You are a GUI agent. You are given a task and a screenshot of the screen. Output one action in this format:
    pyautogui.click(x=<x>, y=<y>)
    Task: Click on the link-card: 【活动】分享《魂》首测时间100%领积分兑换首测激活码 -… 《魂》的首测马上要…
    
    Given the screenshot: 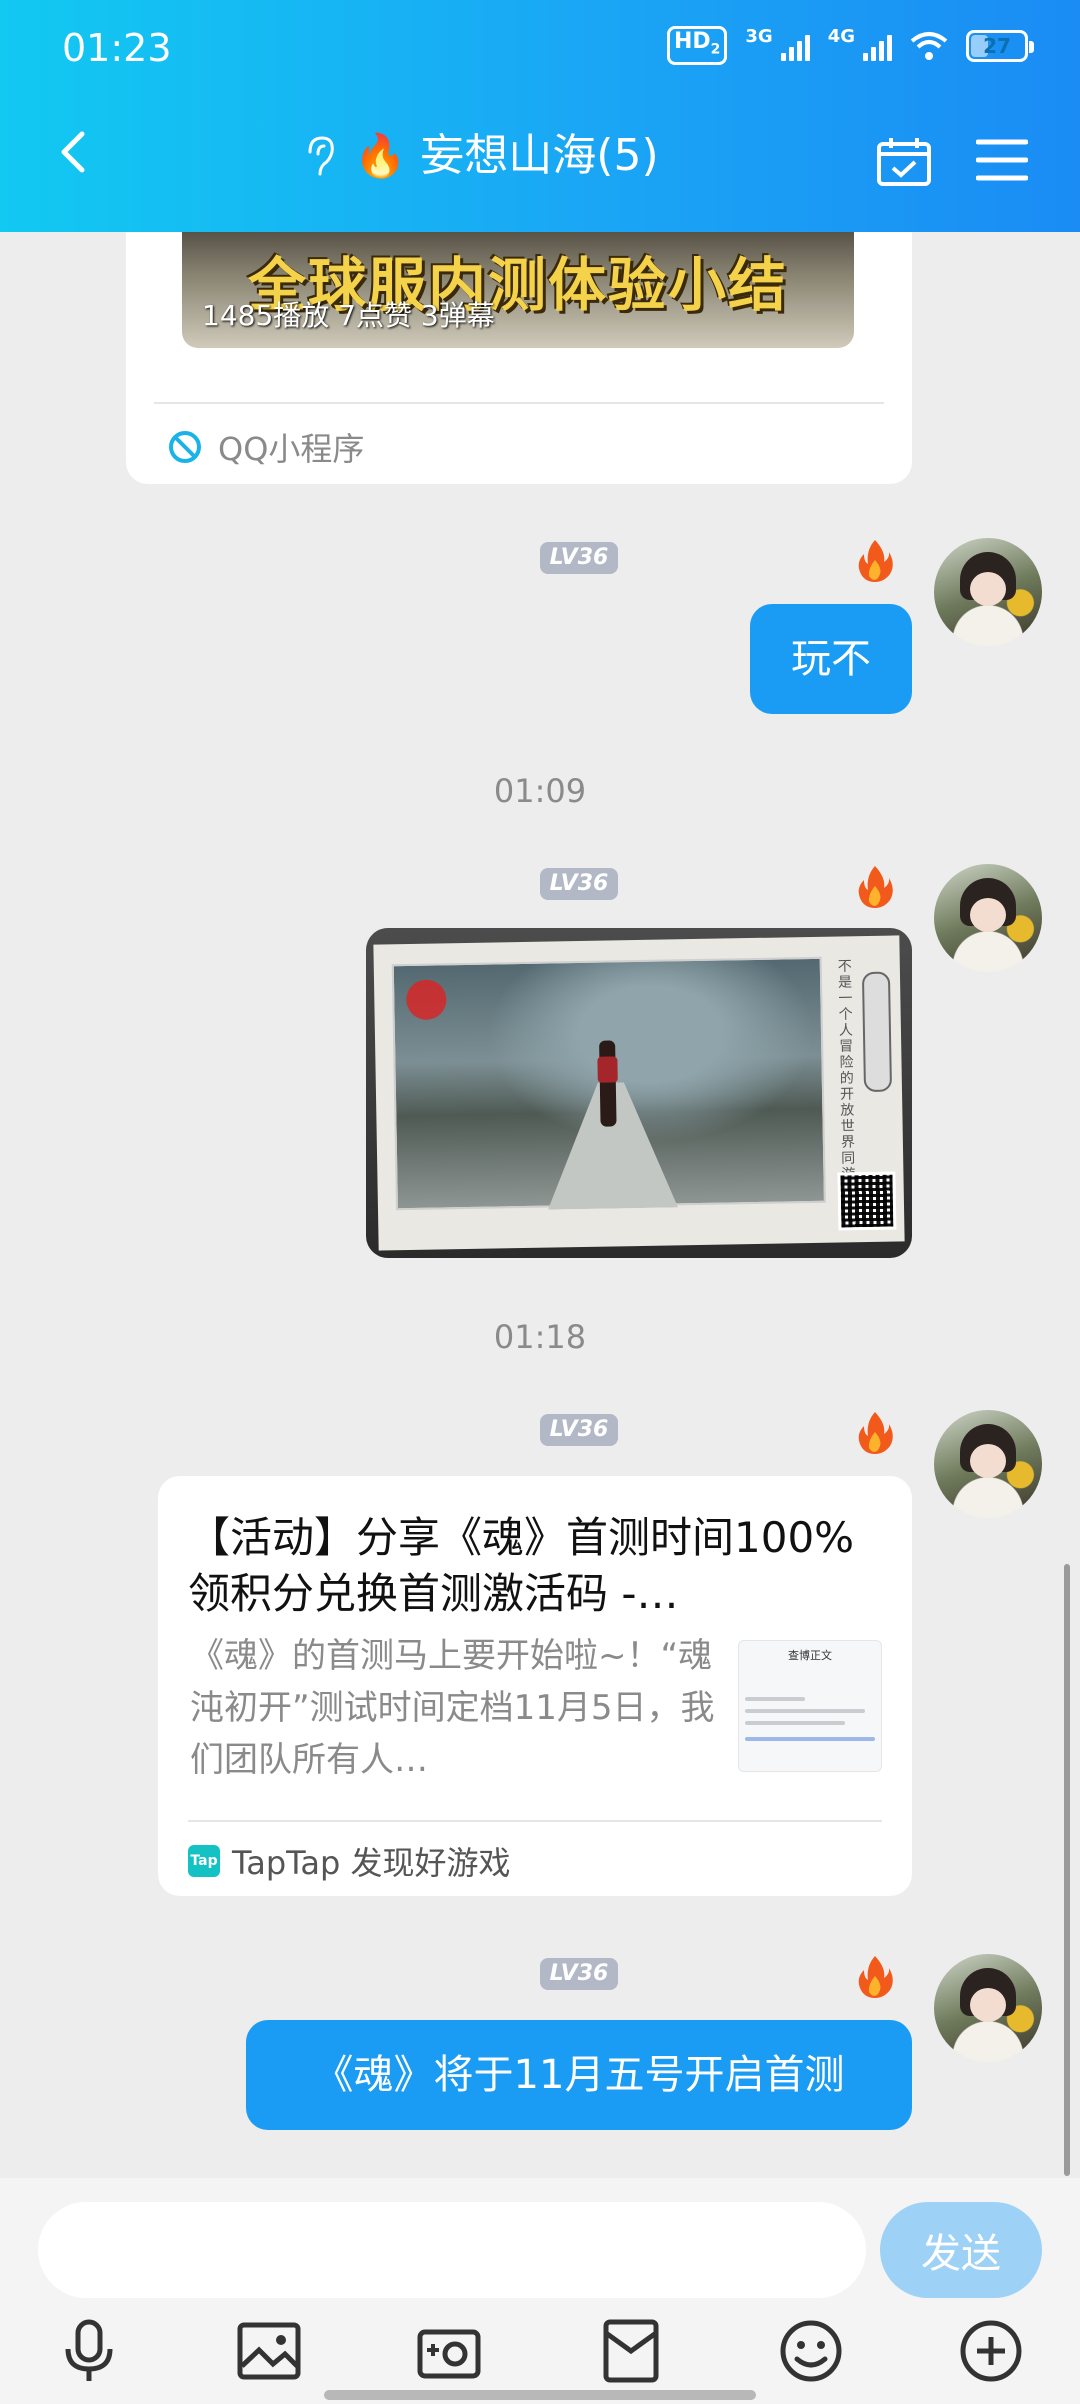 What is the action you would take?
    pyautogui.click(x=535, y=1686)
    